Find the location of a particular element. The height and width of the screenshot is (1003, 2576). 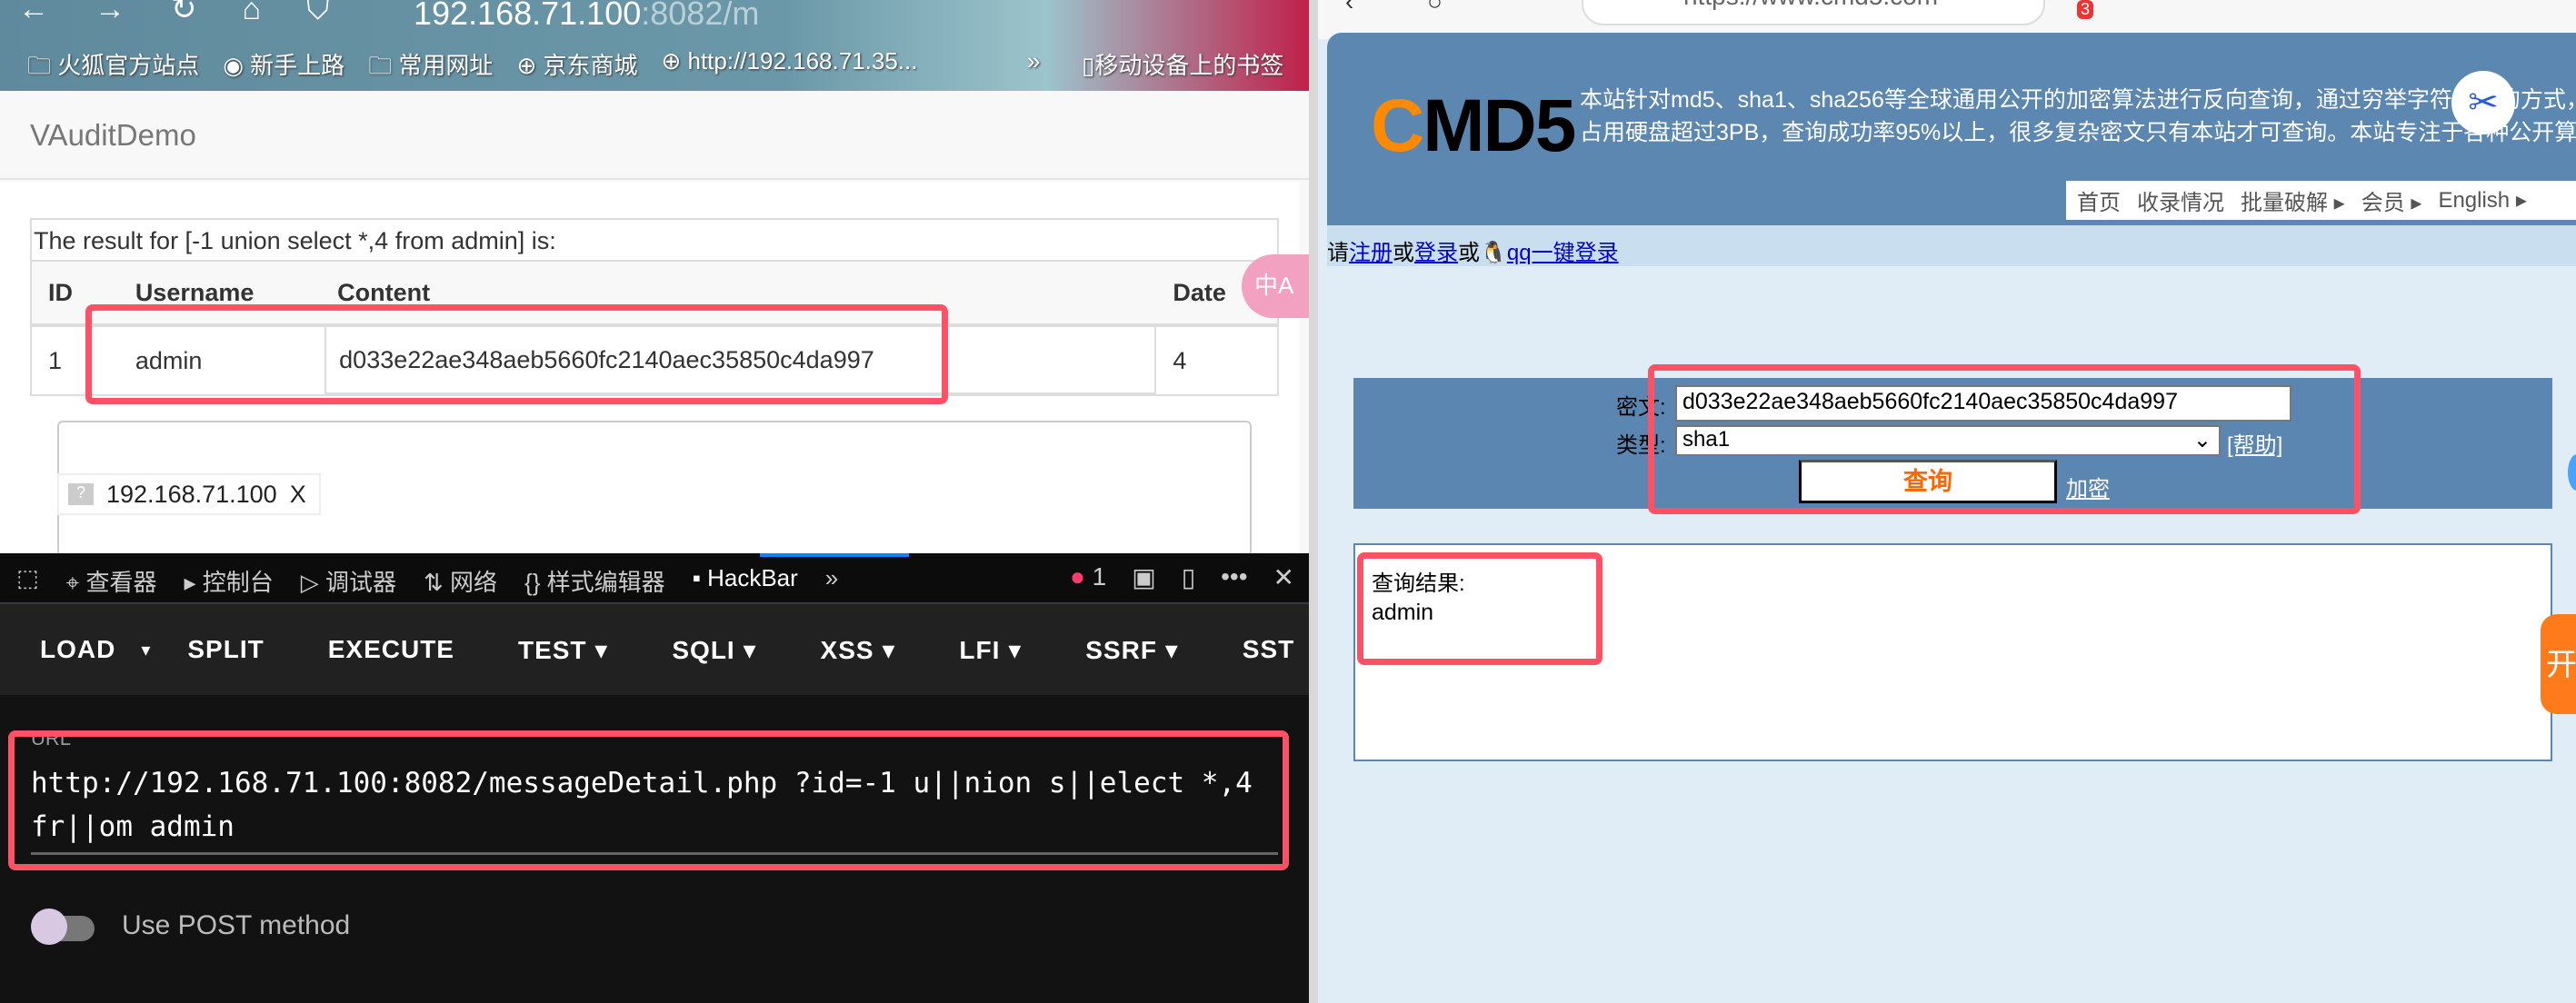

bookmark-item: ⊕ 京东商城 is located at coordinates (576, 68).